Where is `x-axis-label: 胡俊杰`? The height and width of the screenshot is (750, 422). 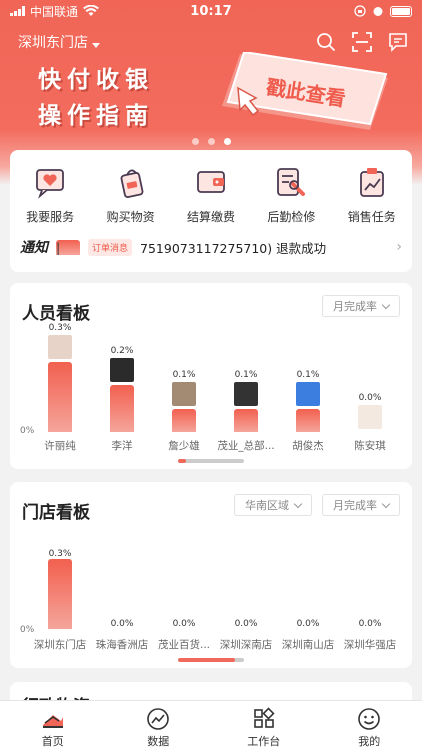
x-axis-label: 胡俊杰 is located at coordinates (308, 446).